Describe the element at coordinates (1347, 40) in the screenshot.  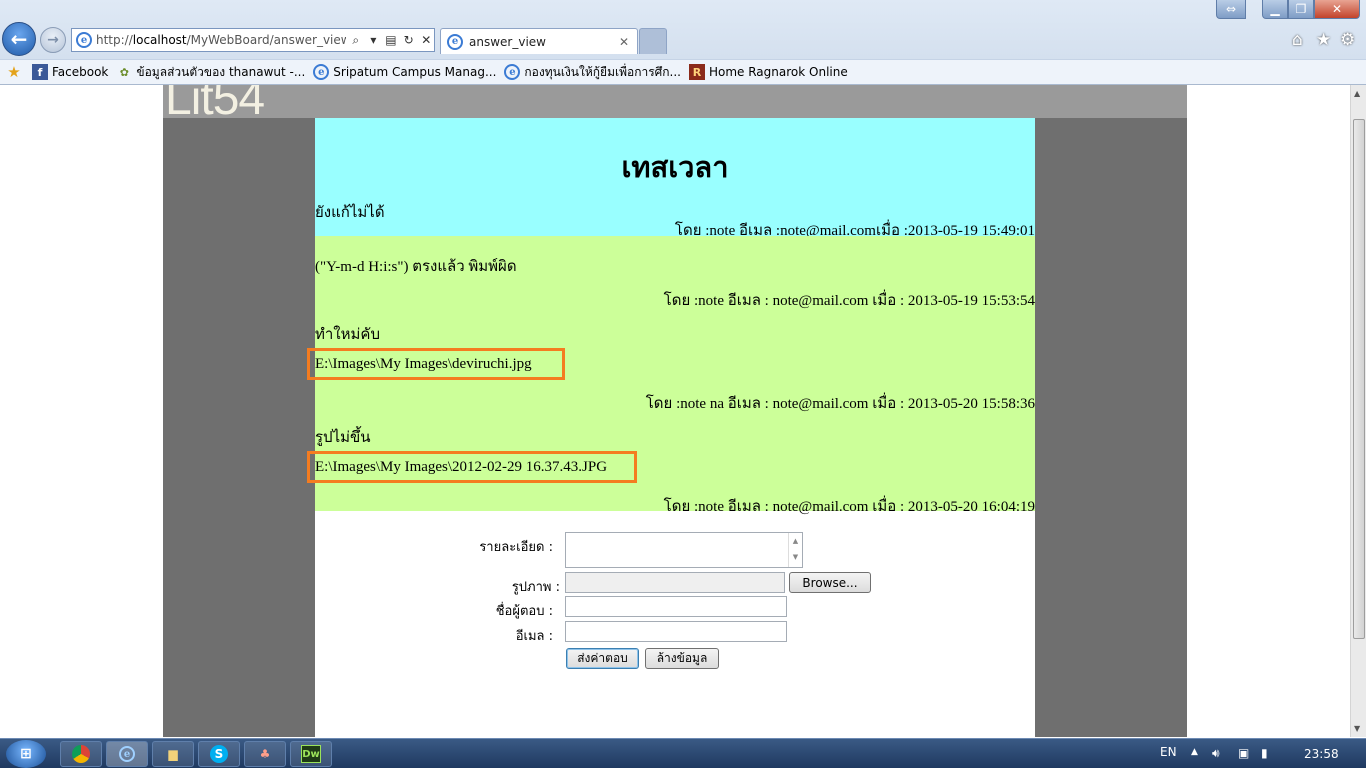
I see `tools-gear-icon: ⚙` at that location.